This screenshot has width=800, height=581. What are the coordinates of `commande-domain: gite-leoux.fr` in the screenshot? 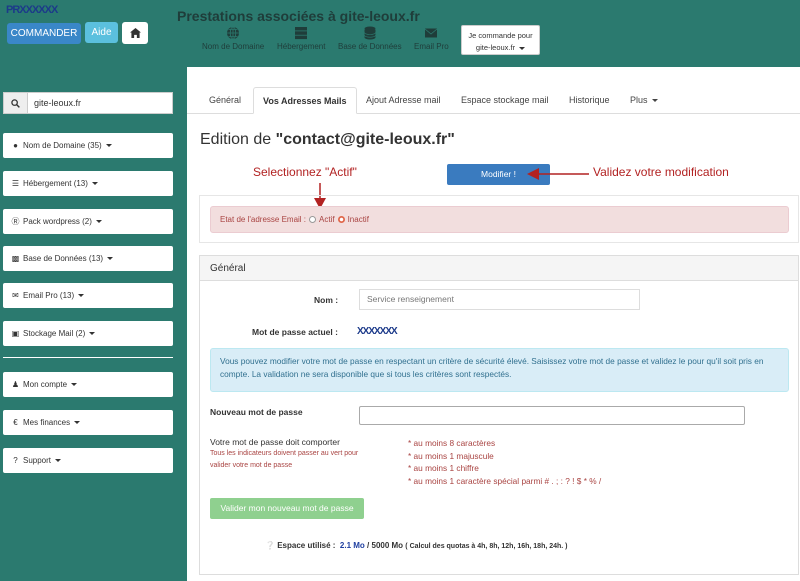 It's located at (495, 47).